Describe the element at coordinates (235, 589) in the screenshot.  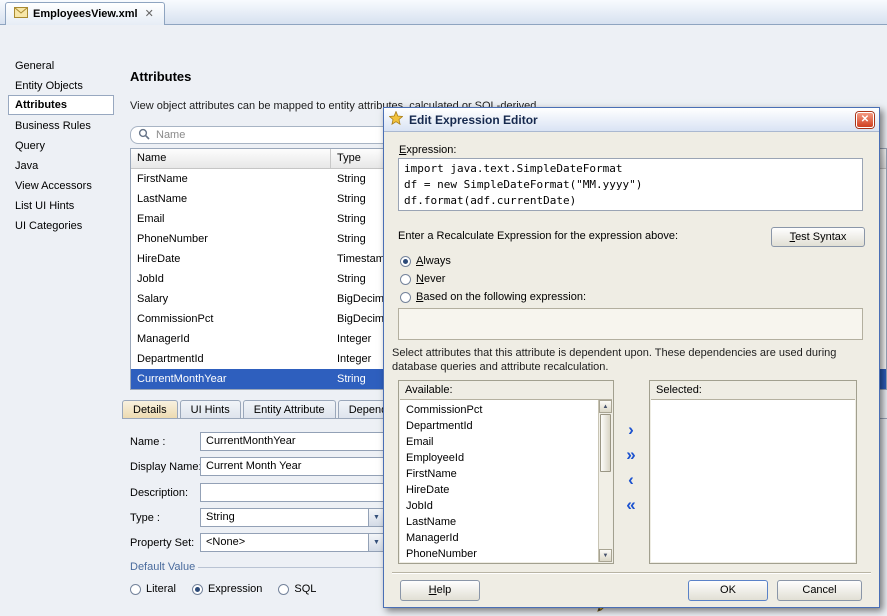
I see `radio-expression-label: Expression` at that location.